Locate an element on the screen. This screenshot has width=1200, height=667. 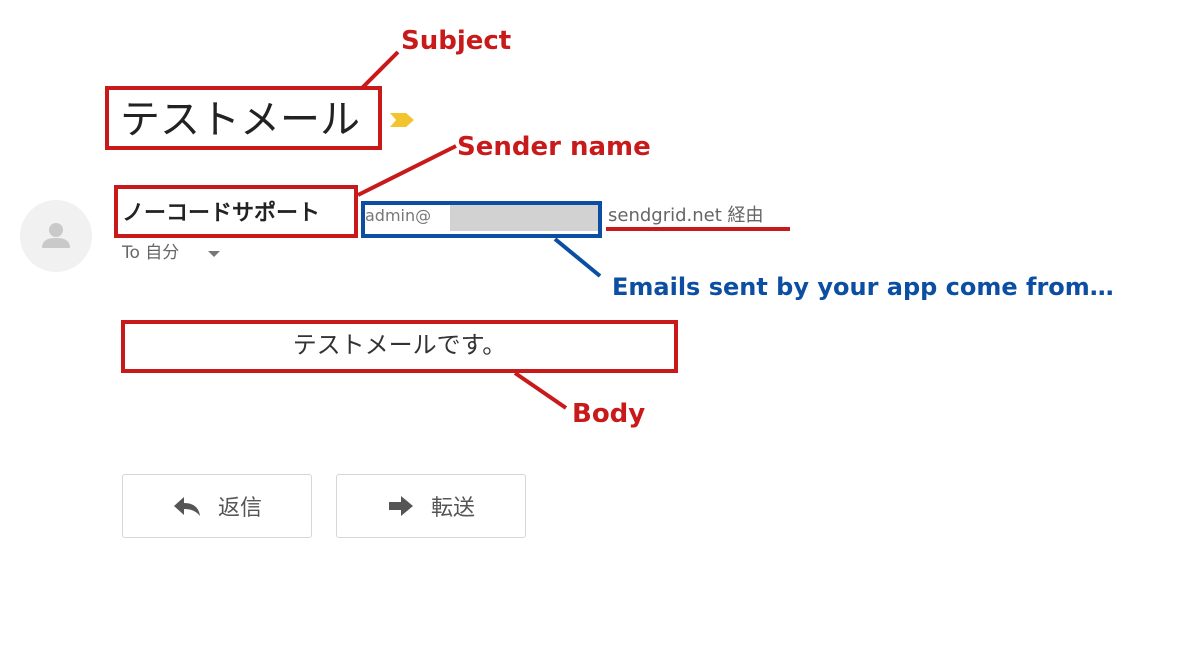
sender-name-highlight-box is located at coordinates (236, 211).